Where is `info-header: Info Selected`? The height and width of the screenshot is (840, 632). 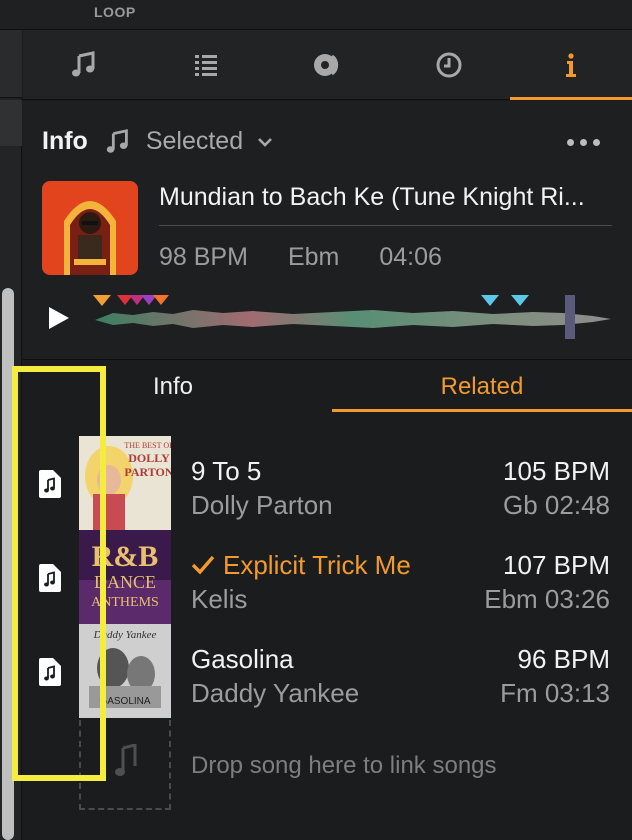
info-header: Info Selected is located at coordinates (158, 141).